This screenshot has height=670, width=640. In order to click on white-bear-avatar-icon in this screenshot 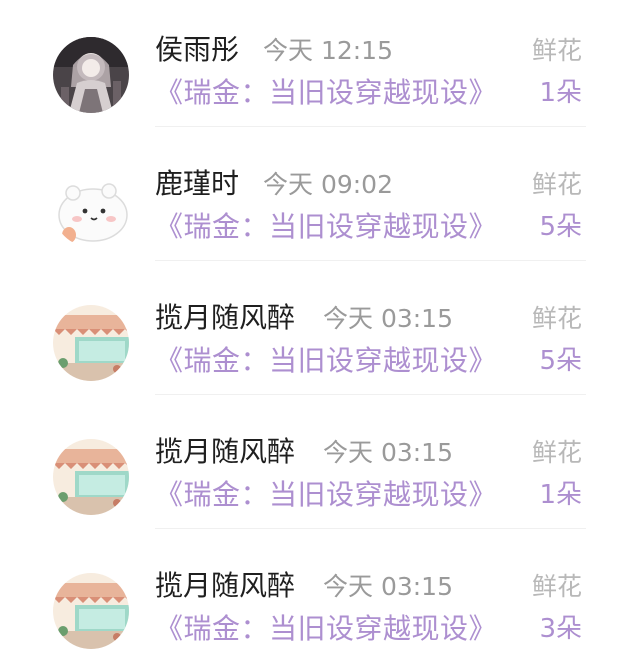, I will do `click(91, 209)`.